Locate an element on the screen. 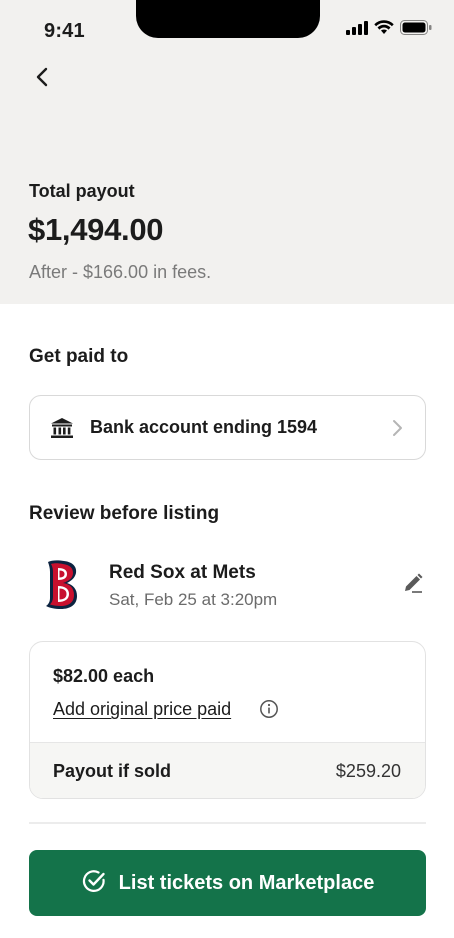  list-tickets-button: List tickets on Marketplace is located at coordinates (227, 883).